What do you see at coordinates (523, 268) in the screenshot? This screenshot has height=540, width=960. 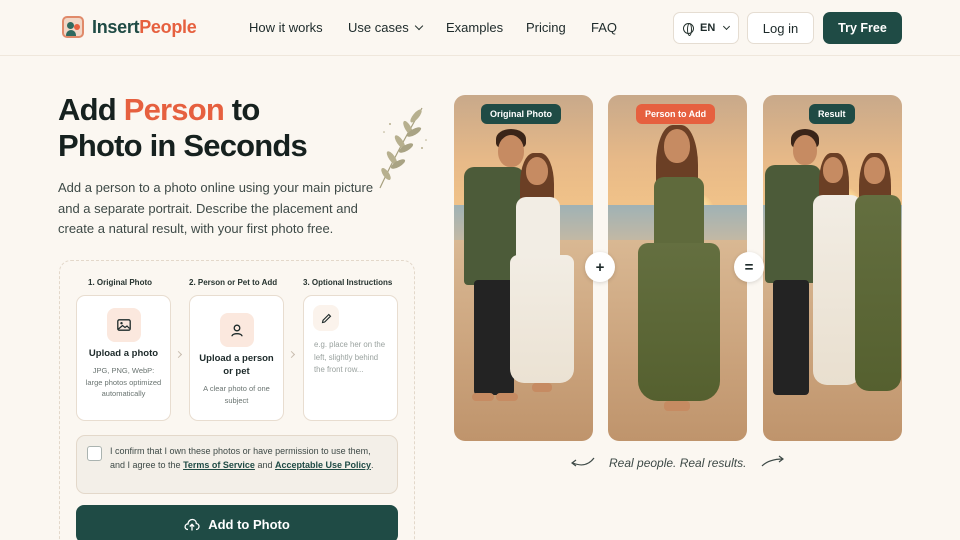 I see `original-photo-image` at bounding box center [523, 268].